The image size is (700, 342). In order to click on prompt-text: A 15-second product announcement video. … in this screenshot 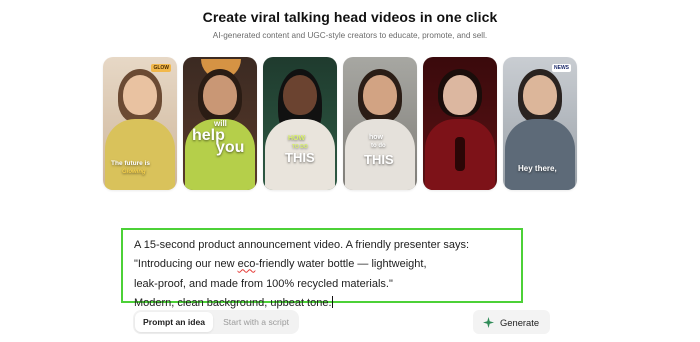, I will do `click(322, 271)`.